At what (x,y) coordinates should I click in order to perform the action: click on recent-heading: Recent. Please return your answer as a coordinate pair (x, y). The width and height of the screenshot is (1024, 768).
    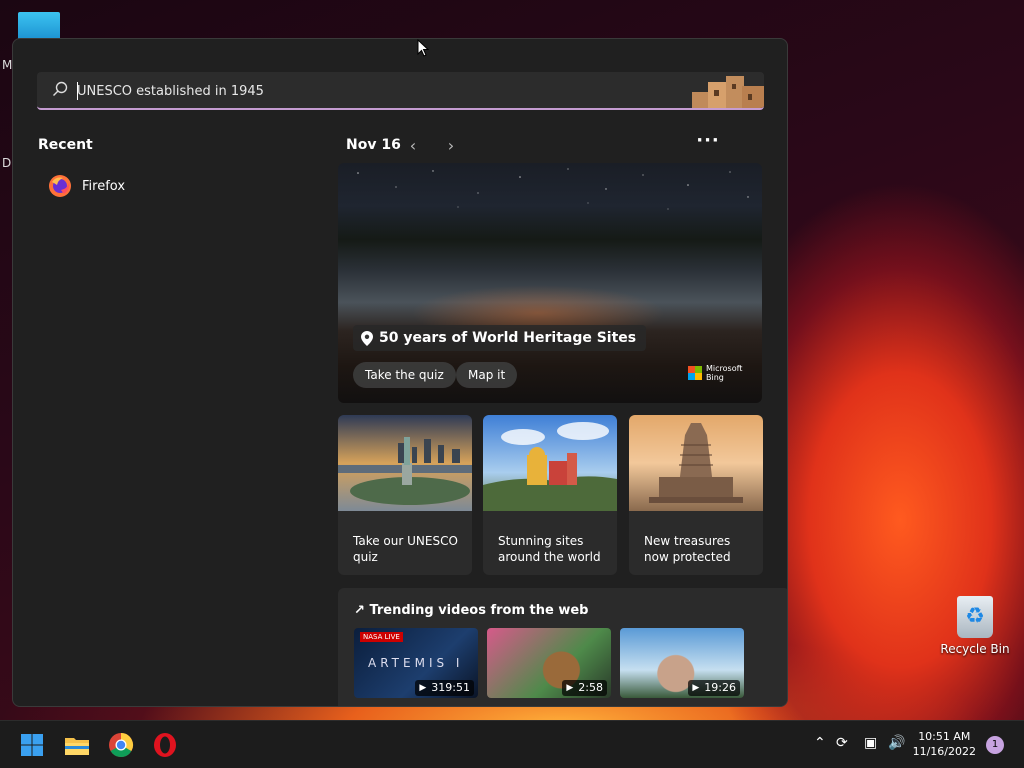
    Looking at the image, I should click on (65, 145).